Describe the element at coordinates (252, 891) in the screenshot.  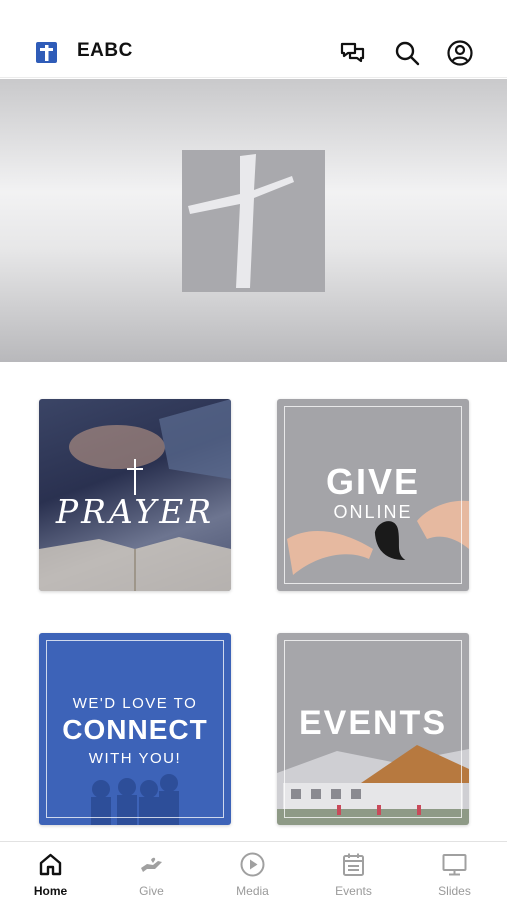
I see `tab-label: Media` at that location.